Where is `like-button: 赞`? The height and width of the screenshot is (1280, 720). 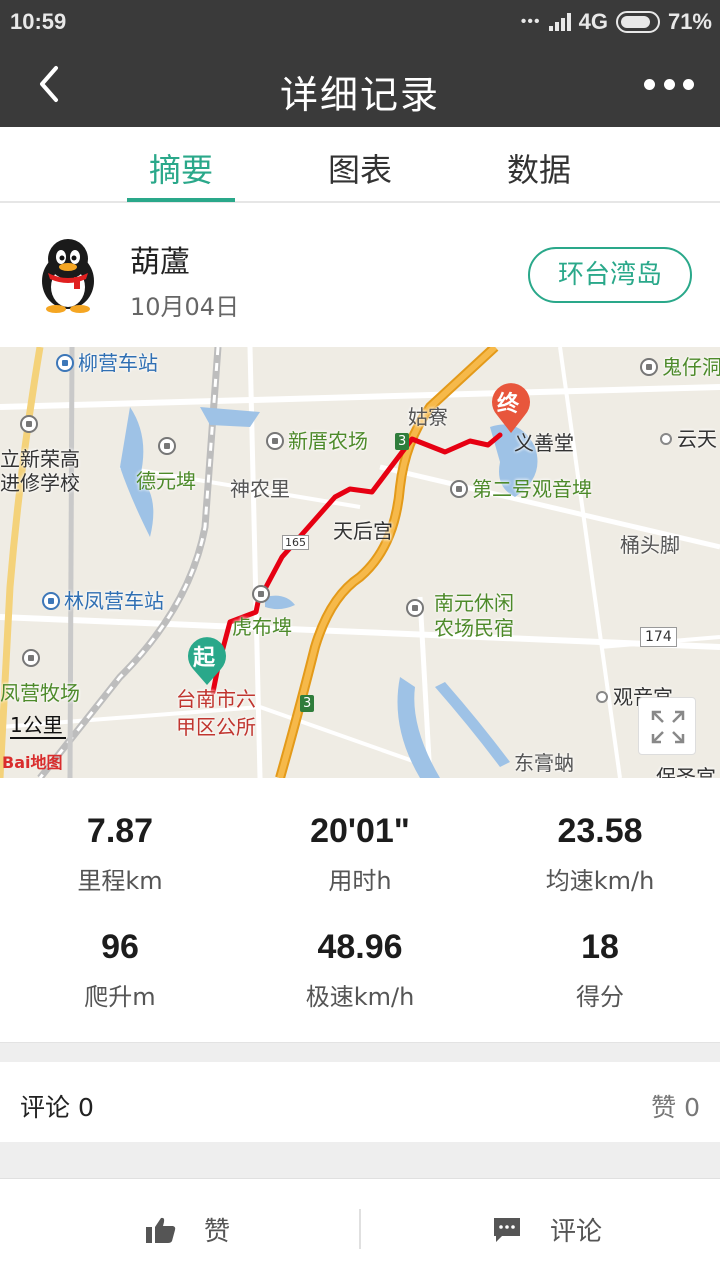 like-button: 赞 is located at coordinates (188, 1229).